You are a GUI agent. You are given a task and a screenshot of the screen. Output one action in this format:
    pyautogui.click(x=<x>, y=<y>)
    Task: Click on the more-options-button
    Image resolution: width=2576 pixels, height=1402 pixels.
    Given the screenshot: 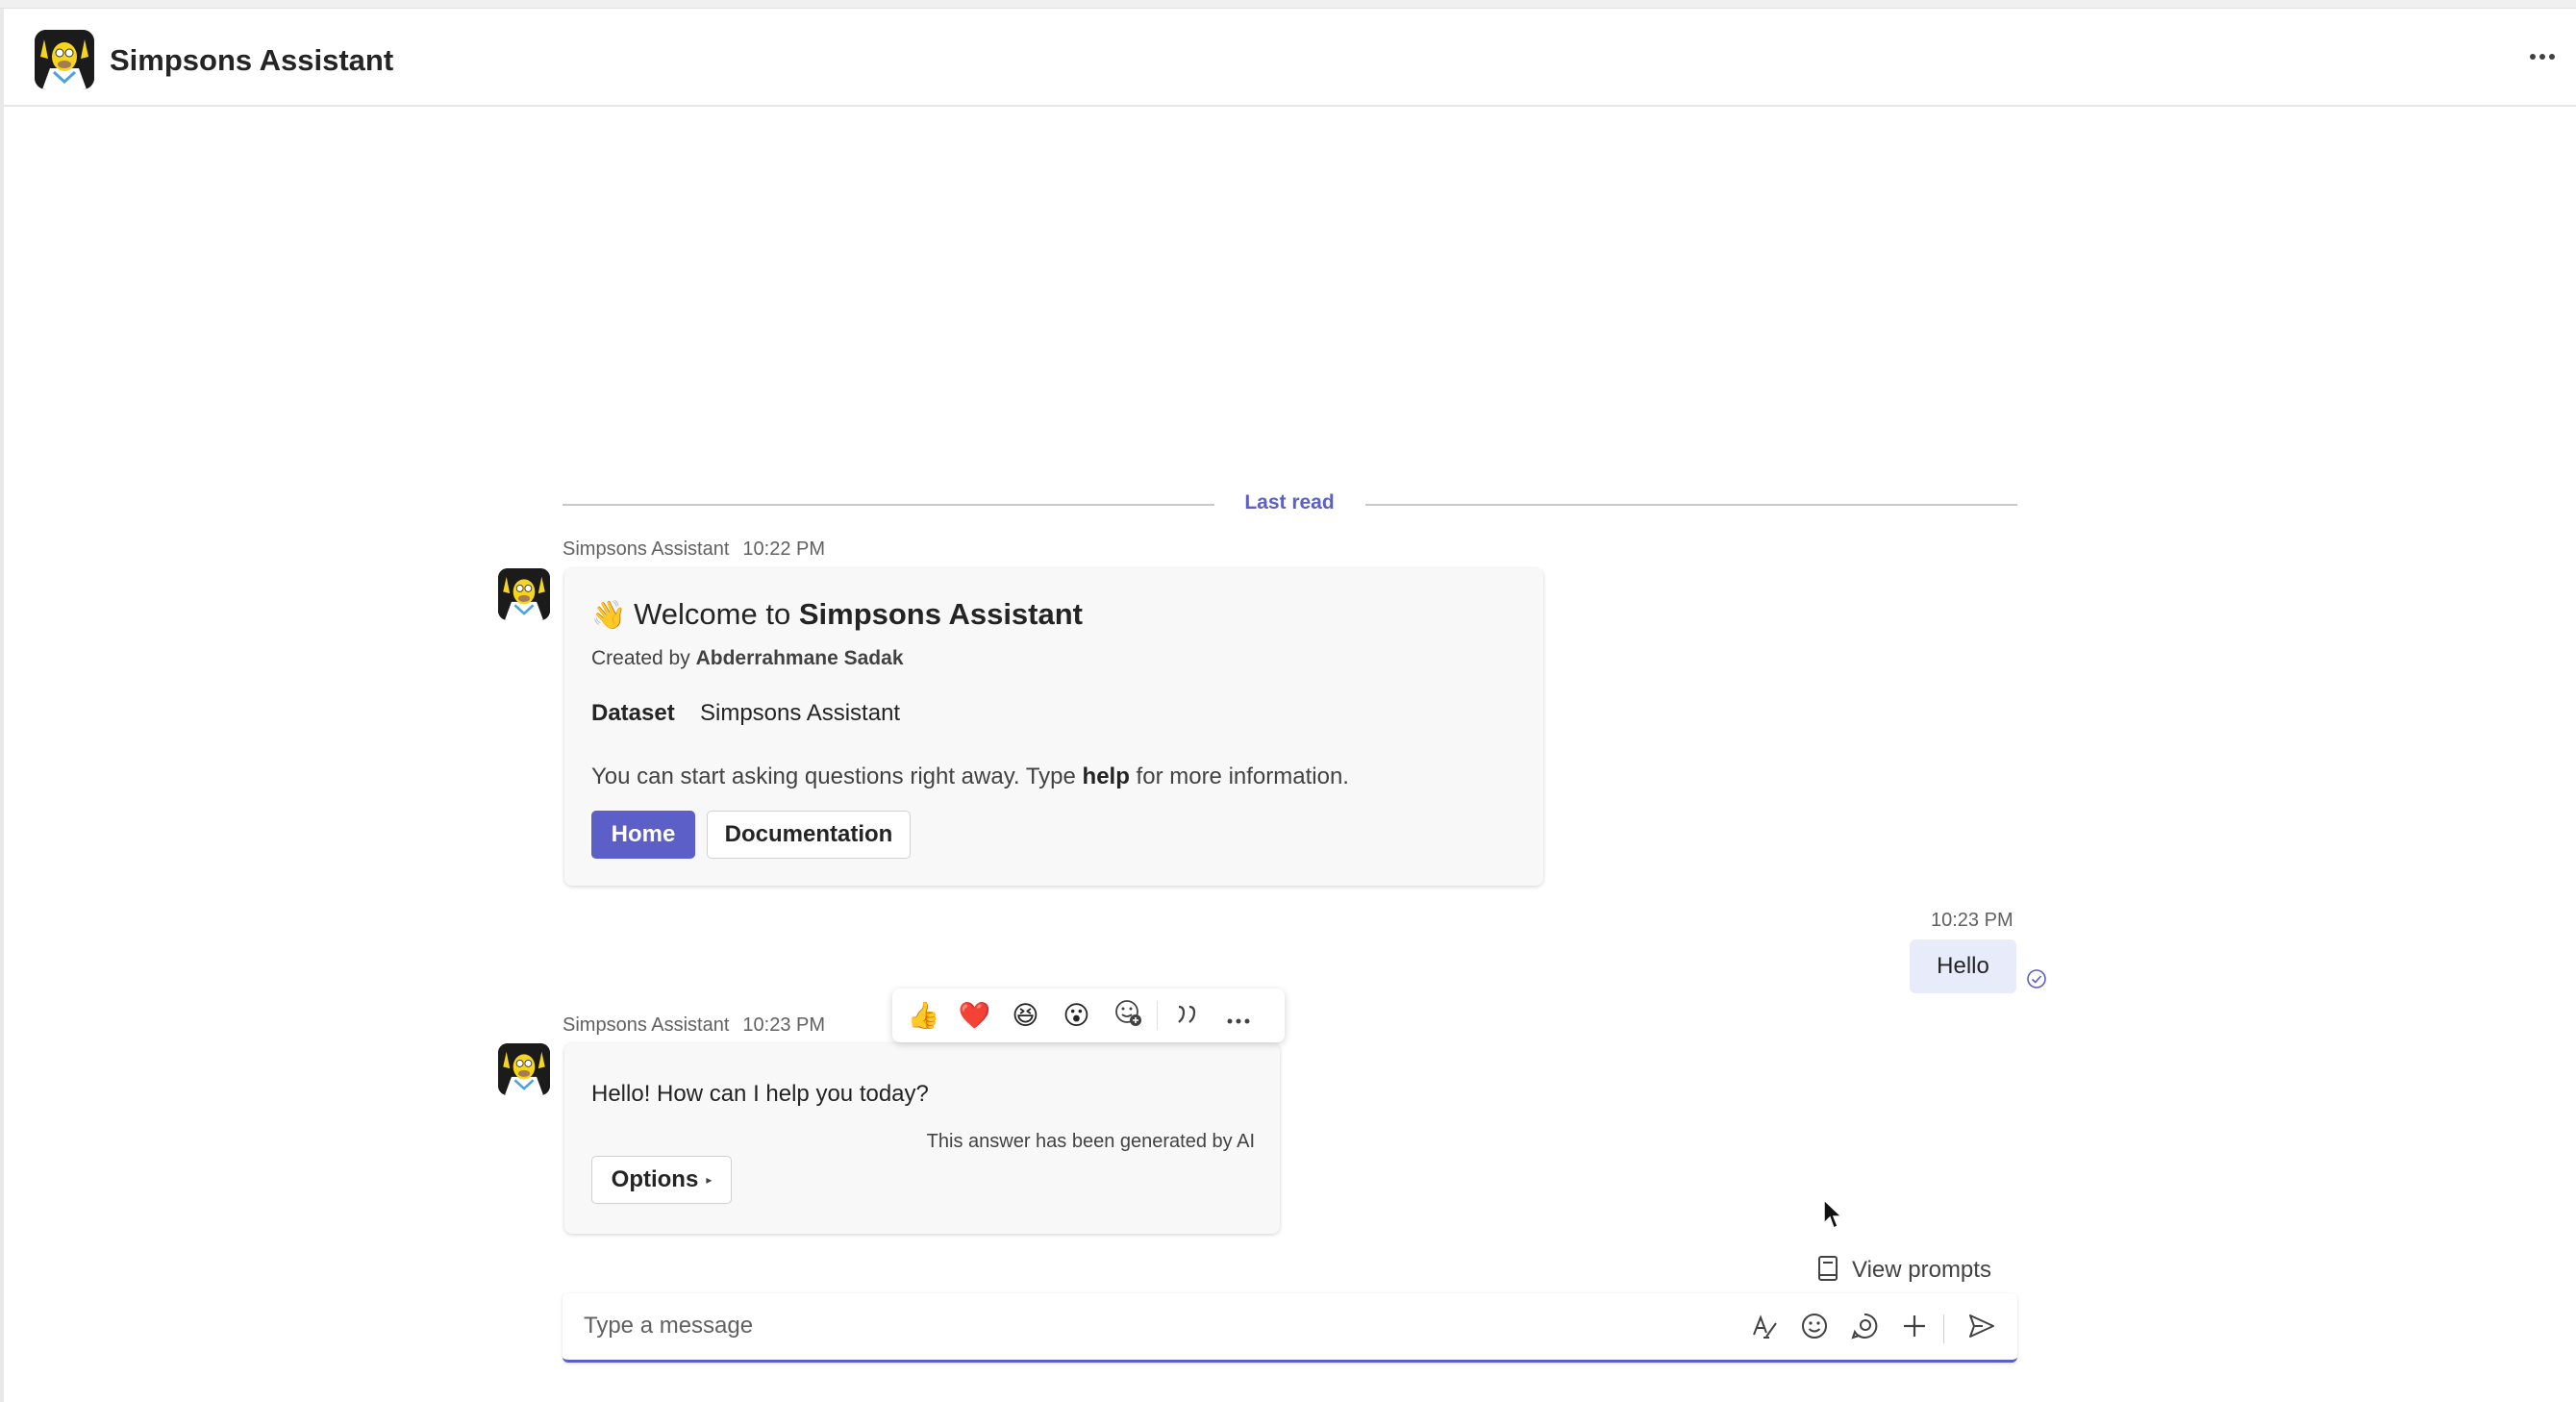 What is the action you would take?
    pyautogui.click(x=2542, y=57)
    